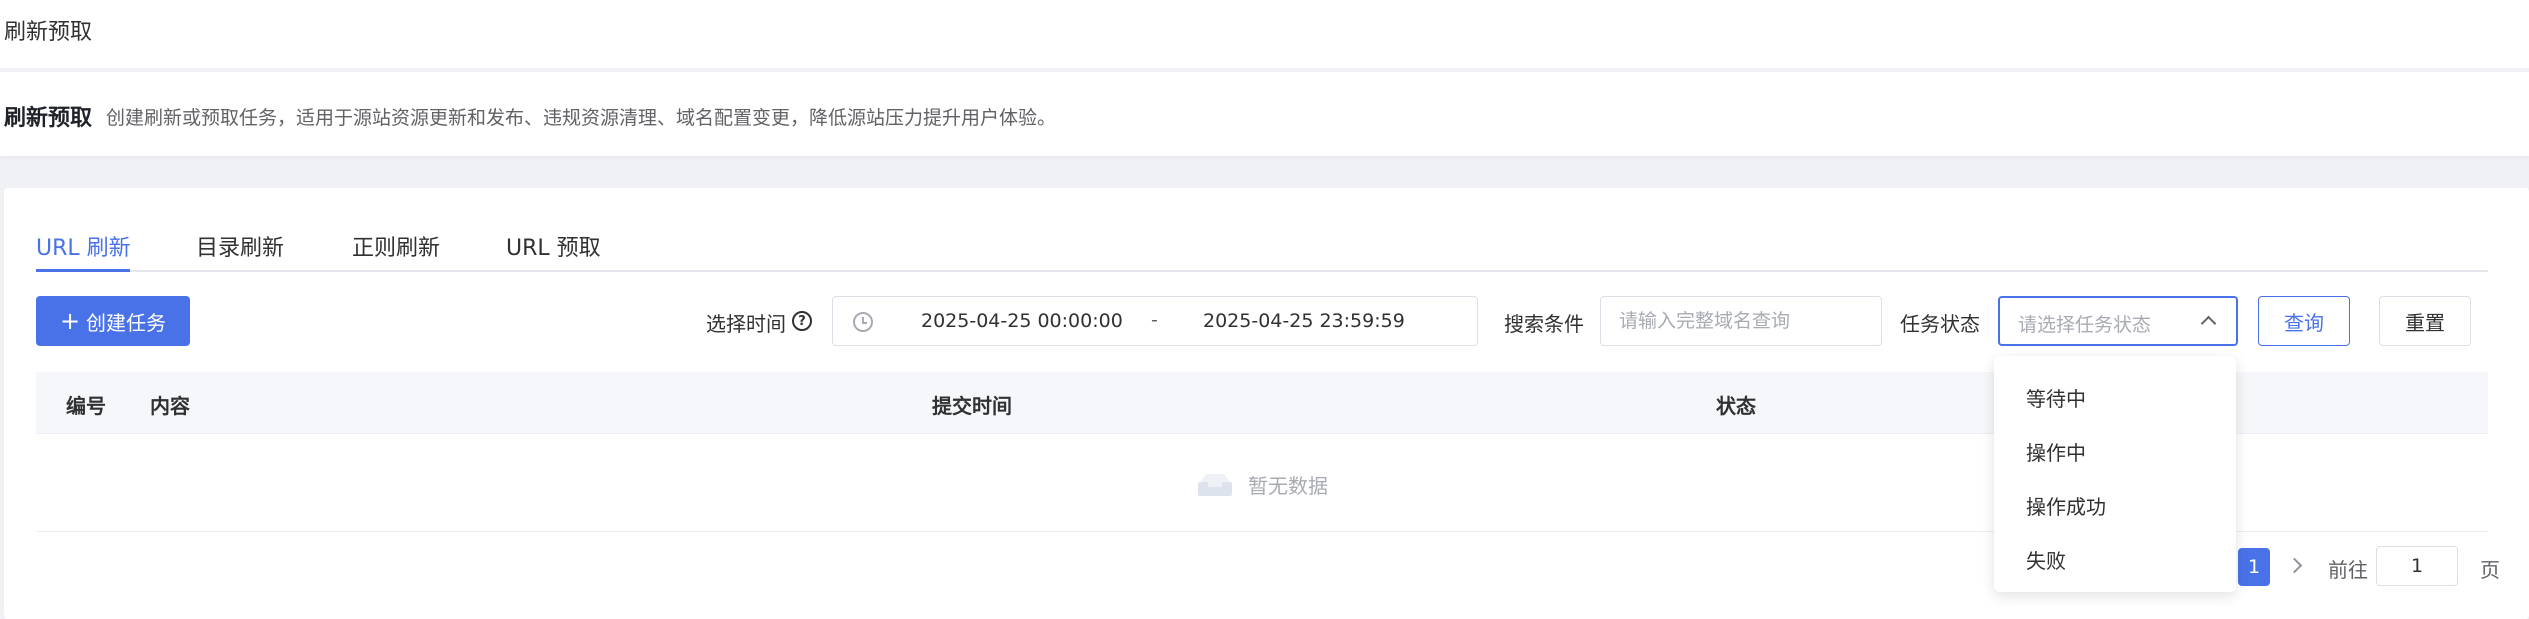 The height and width of the screenshot is (619, 2529). What do you see at coordinates (972, 406) in the screenshot?
I see `column-submit-time: 提交时间` at bounding box center [972, 406].